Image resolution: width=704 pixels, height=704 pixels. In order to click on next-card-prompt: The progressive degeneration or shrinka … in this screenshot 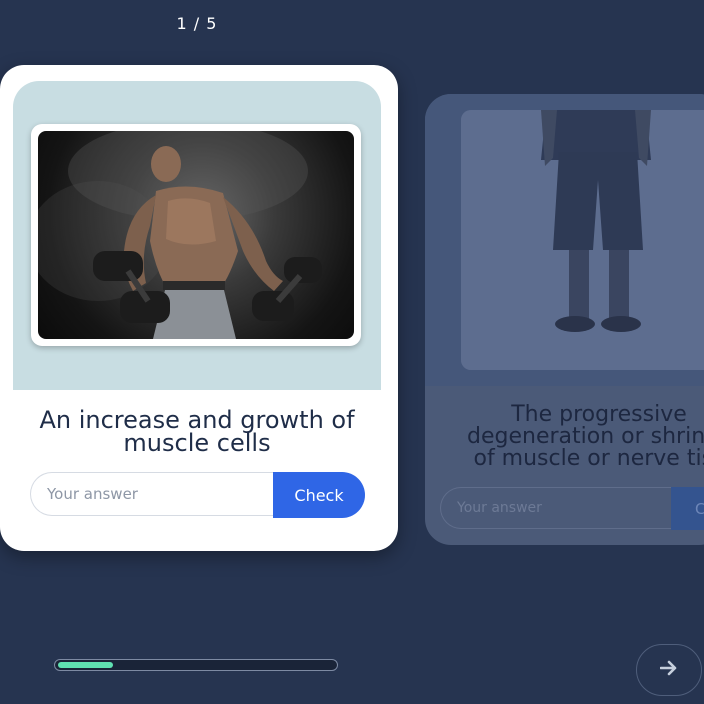, I will do `click(585, 436)`.